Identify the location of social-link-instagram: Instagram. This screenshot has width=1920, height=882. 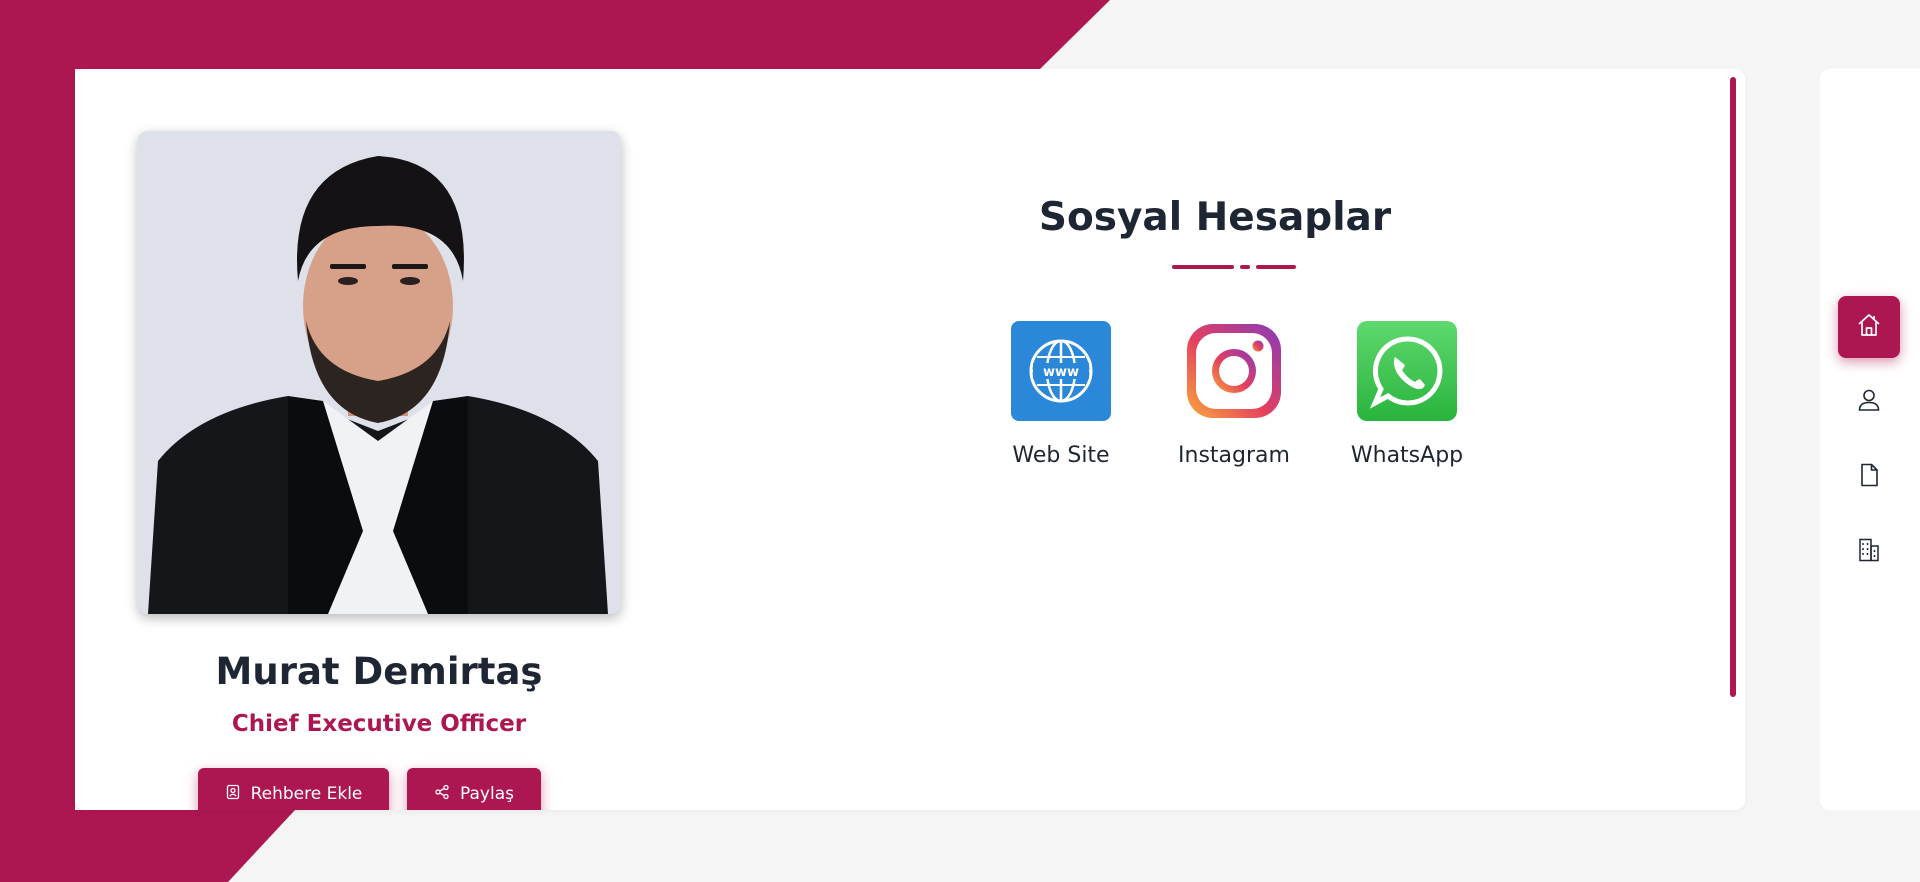
(1234, 394).